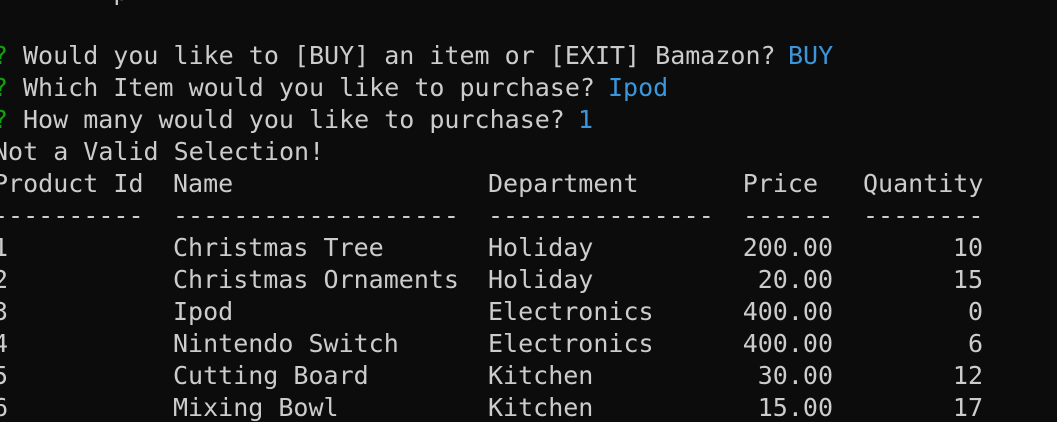 The width and height of the screenshot is (1057, 422). I want to click on table-row: 6 Mixing Bowl Kitchen 15.00 17, so click(528, 407).